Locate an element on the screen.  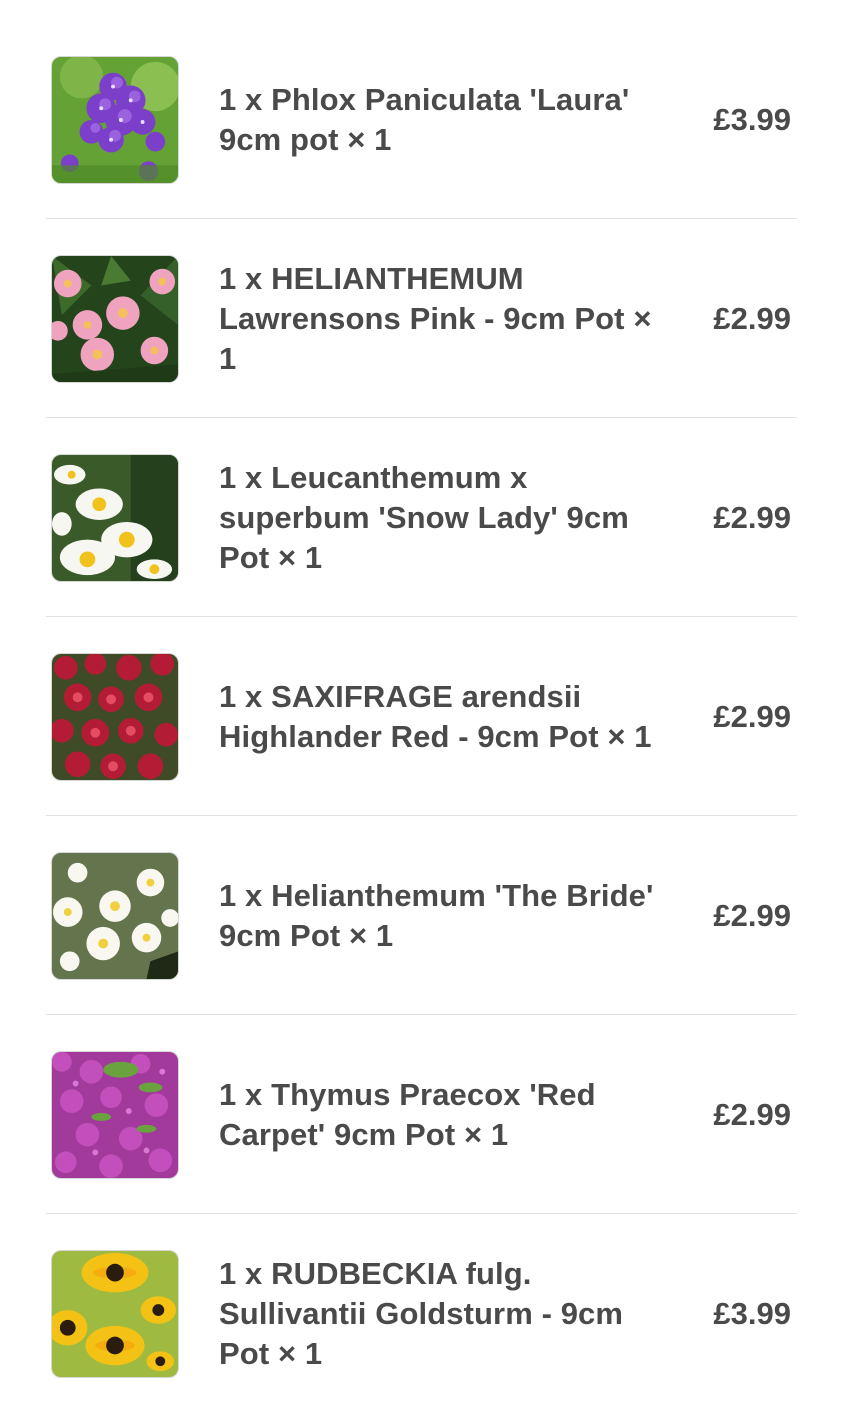
rudbeckia-photo-icon is located at coordinates (115, 1313).